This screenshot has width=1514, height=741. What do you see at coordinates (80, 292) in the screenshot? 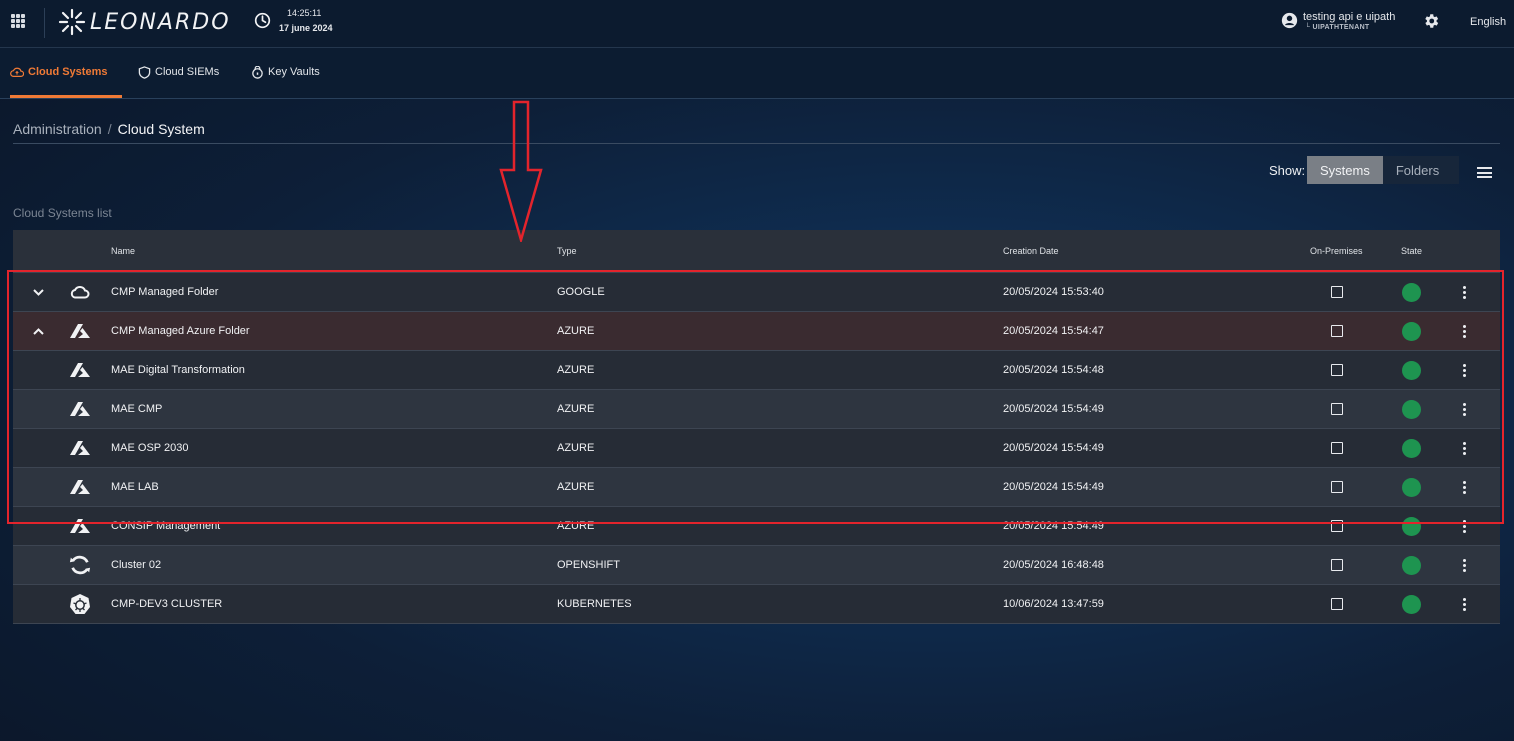
I see `google-cloud-icon` at bounding box center [80, 292].